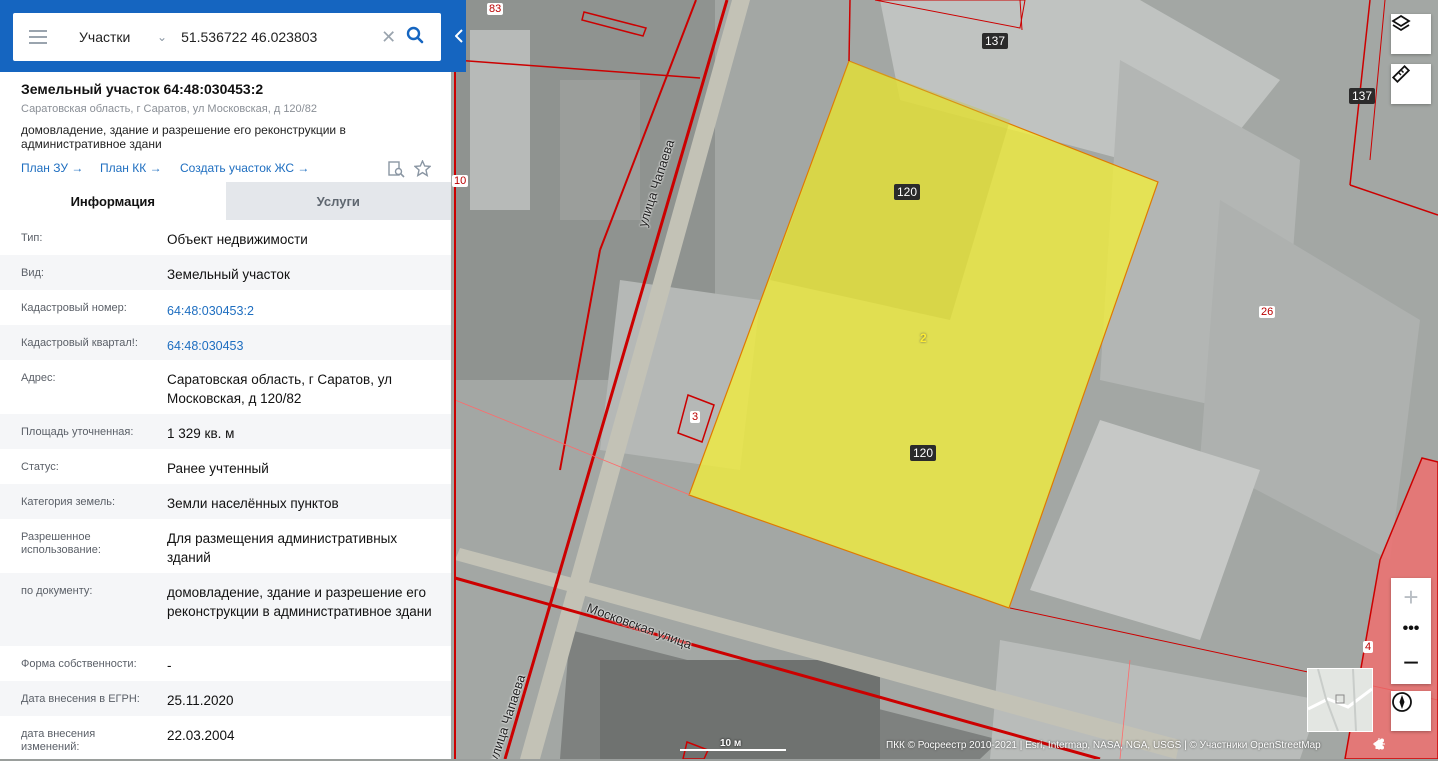  I want to click on layers-button, so click(1411, 34).